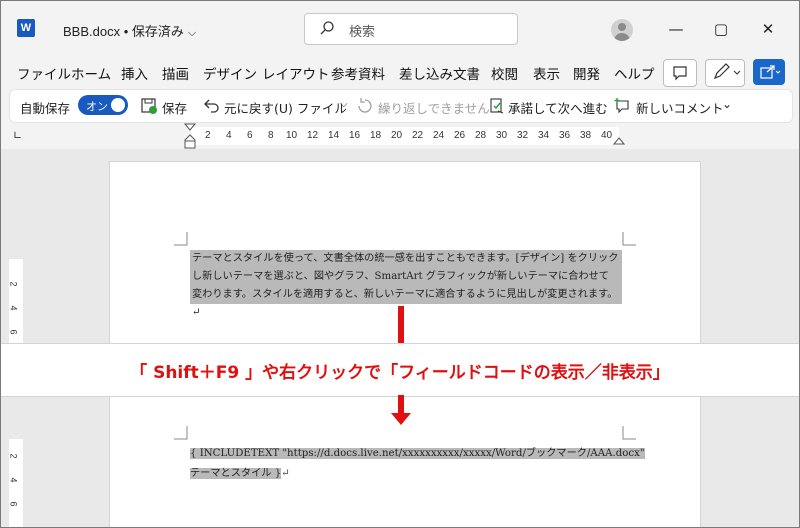 The image size is (800, 528). I want to click on ruler-tick: 36, so click(565, 135).